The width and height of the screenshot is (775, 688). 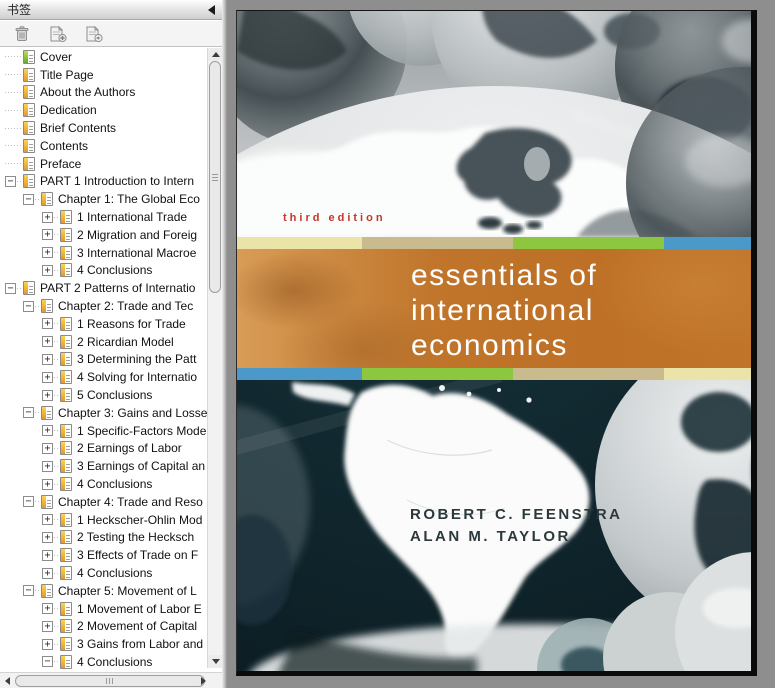 I want to click on bookmark-item: Brief Contents, so click(x=103, y=128).